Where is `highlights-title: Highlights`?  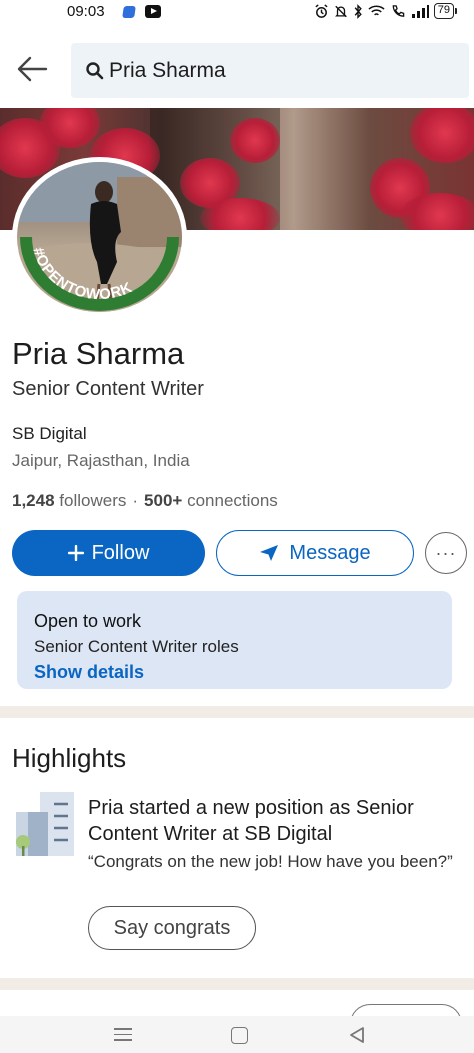 highlights-title: Highlights is located at coordinates (69, 758).